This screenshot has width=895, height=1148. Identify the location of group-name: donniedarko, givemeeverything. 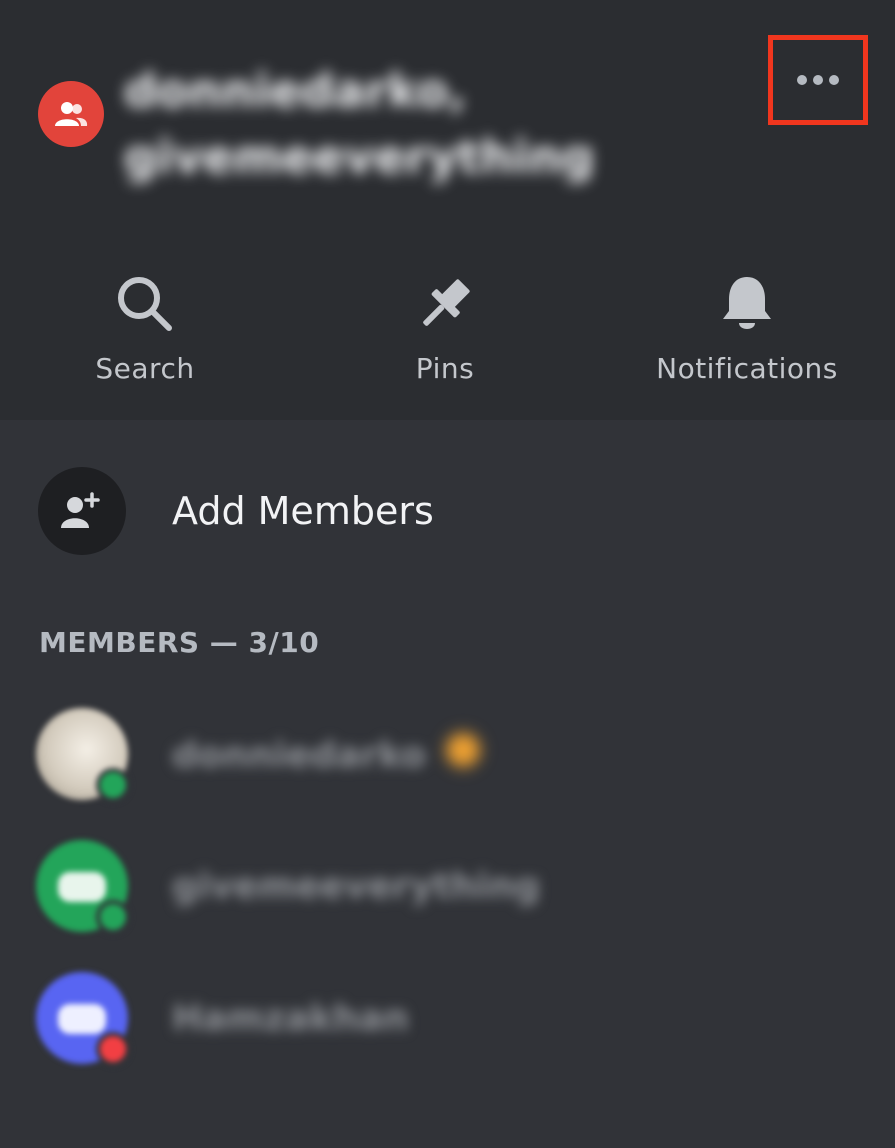
(359, 124).